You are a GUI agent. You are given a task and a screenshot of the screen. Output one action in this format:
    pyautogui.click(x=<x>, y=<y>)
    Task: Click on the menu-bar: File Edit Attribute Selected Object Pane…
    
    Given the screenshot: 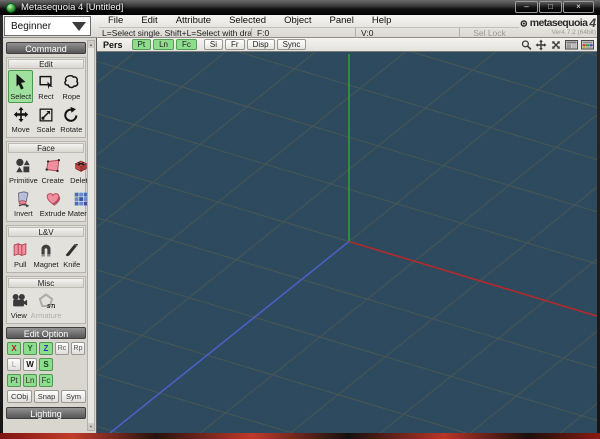 What is the action you would take?
    pyautogui.click(x=249, y=21)
    